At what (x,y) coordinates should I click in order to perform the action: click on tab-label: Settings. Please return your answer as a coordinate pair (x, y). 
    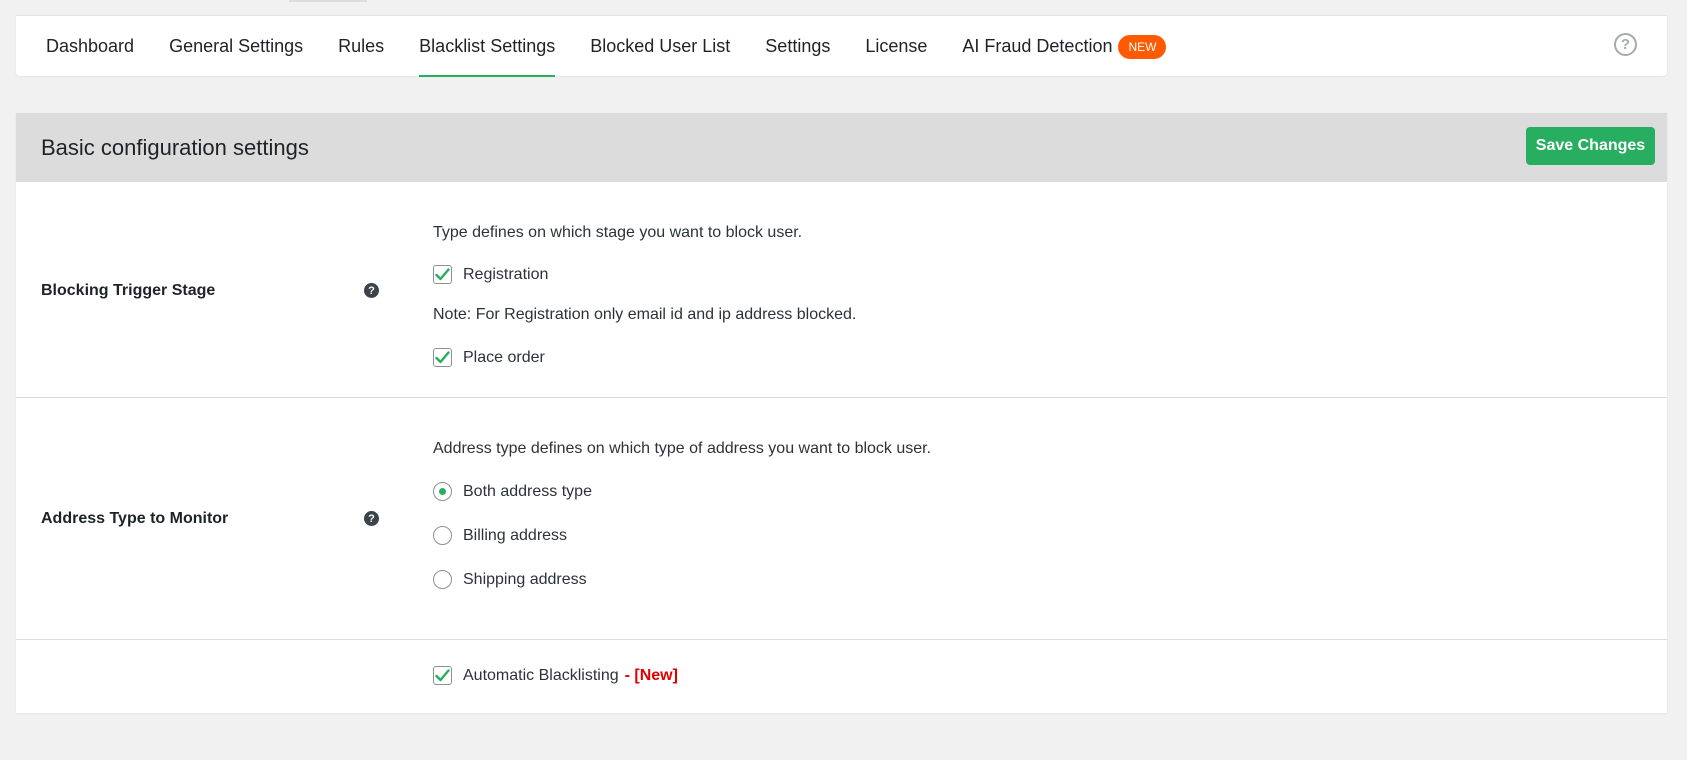
    Looking at the image, I should click on (798, 46).